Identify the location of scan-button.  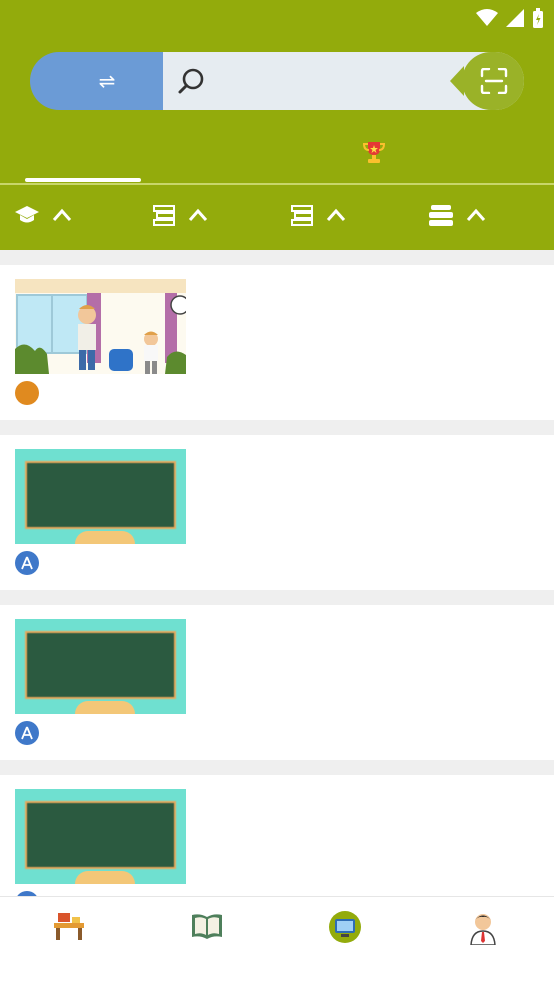
(487, 81).